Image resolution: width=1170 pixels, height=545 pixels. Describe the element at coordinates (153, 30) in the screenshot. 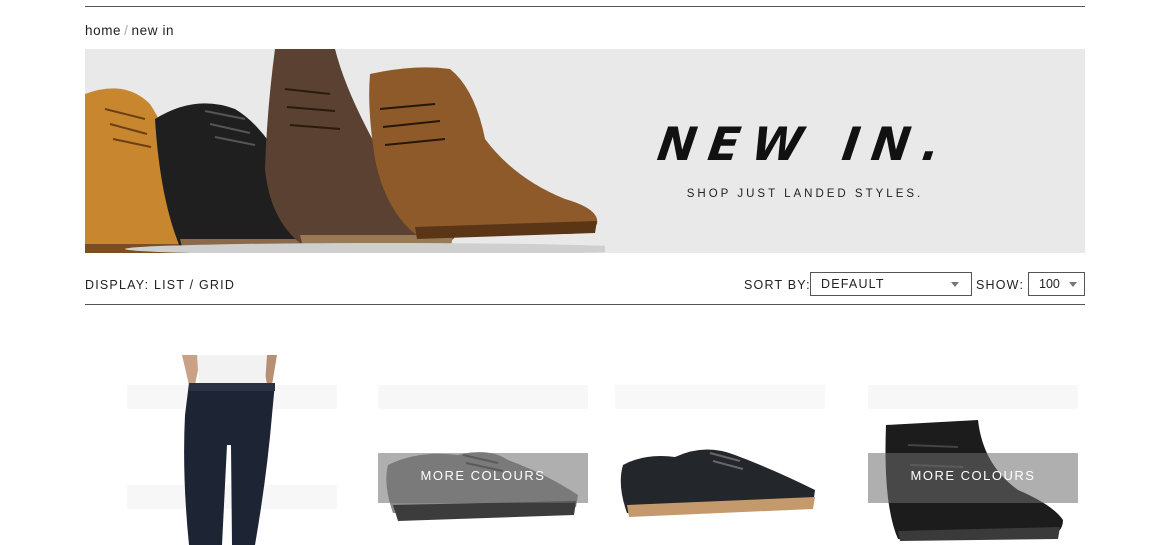

I see `breadcrumb-current: new in` at that location.